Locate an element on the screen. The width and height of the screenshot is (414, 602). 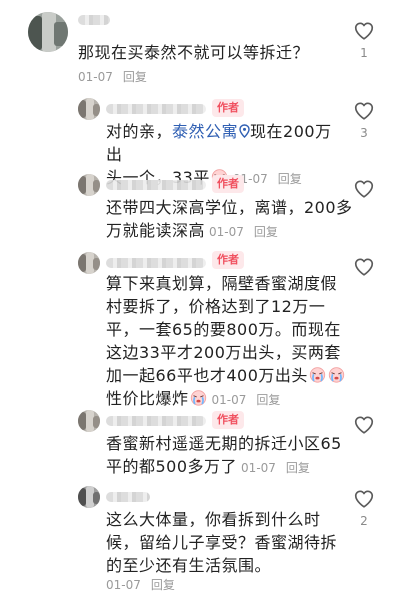
comment-text-line: 村要拆了，价格达到了12万一 is located at coordinates (216, 306).